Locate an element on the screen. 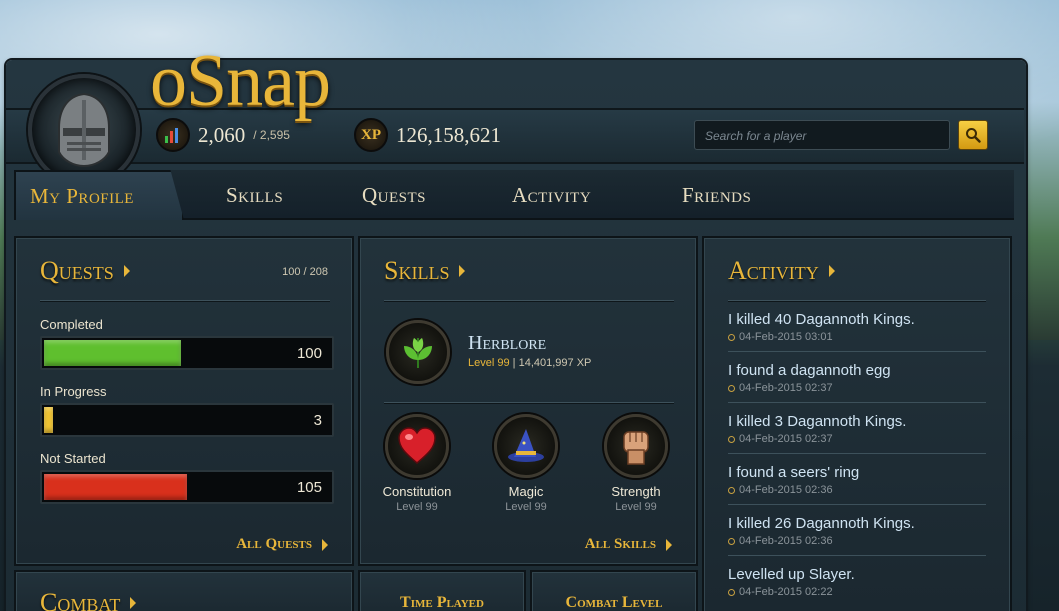 This screenshot has height=611, width=1059. combat-title-text: Combat is located at coordinates (80, 599).